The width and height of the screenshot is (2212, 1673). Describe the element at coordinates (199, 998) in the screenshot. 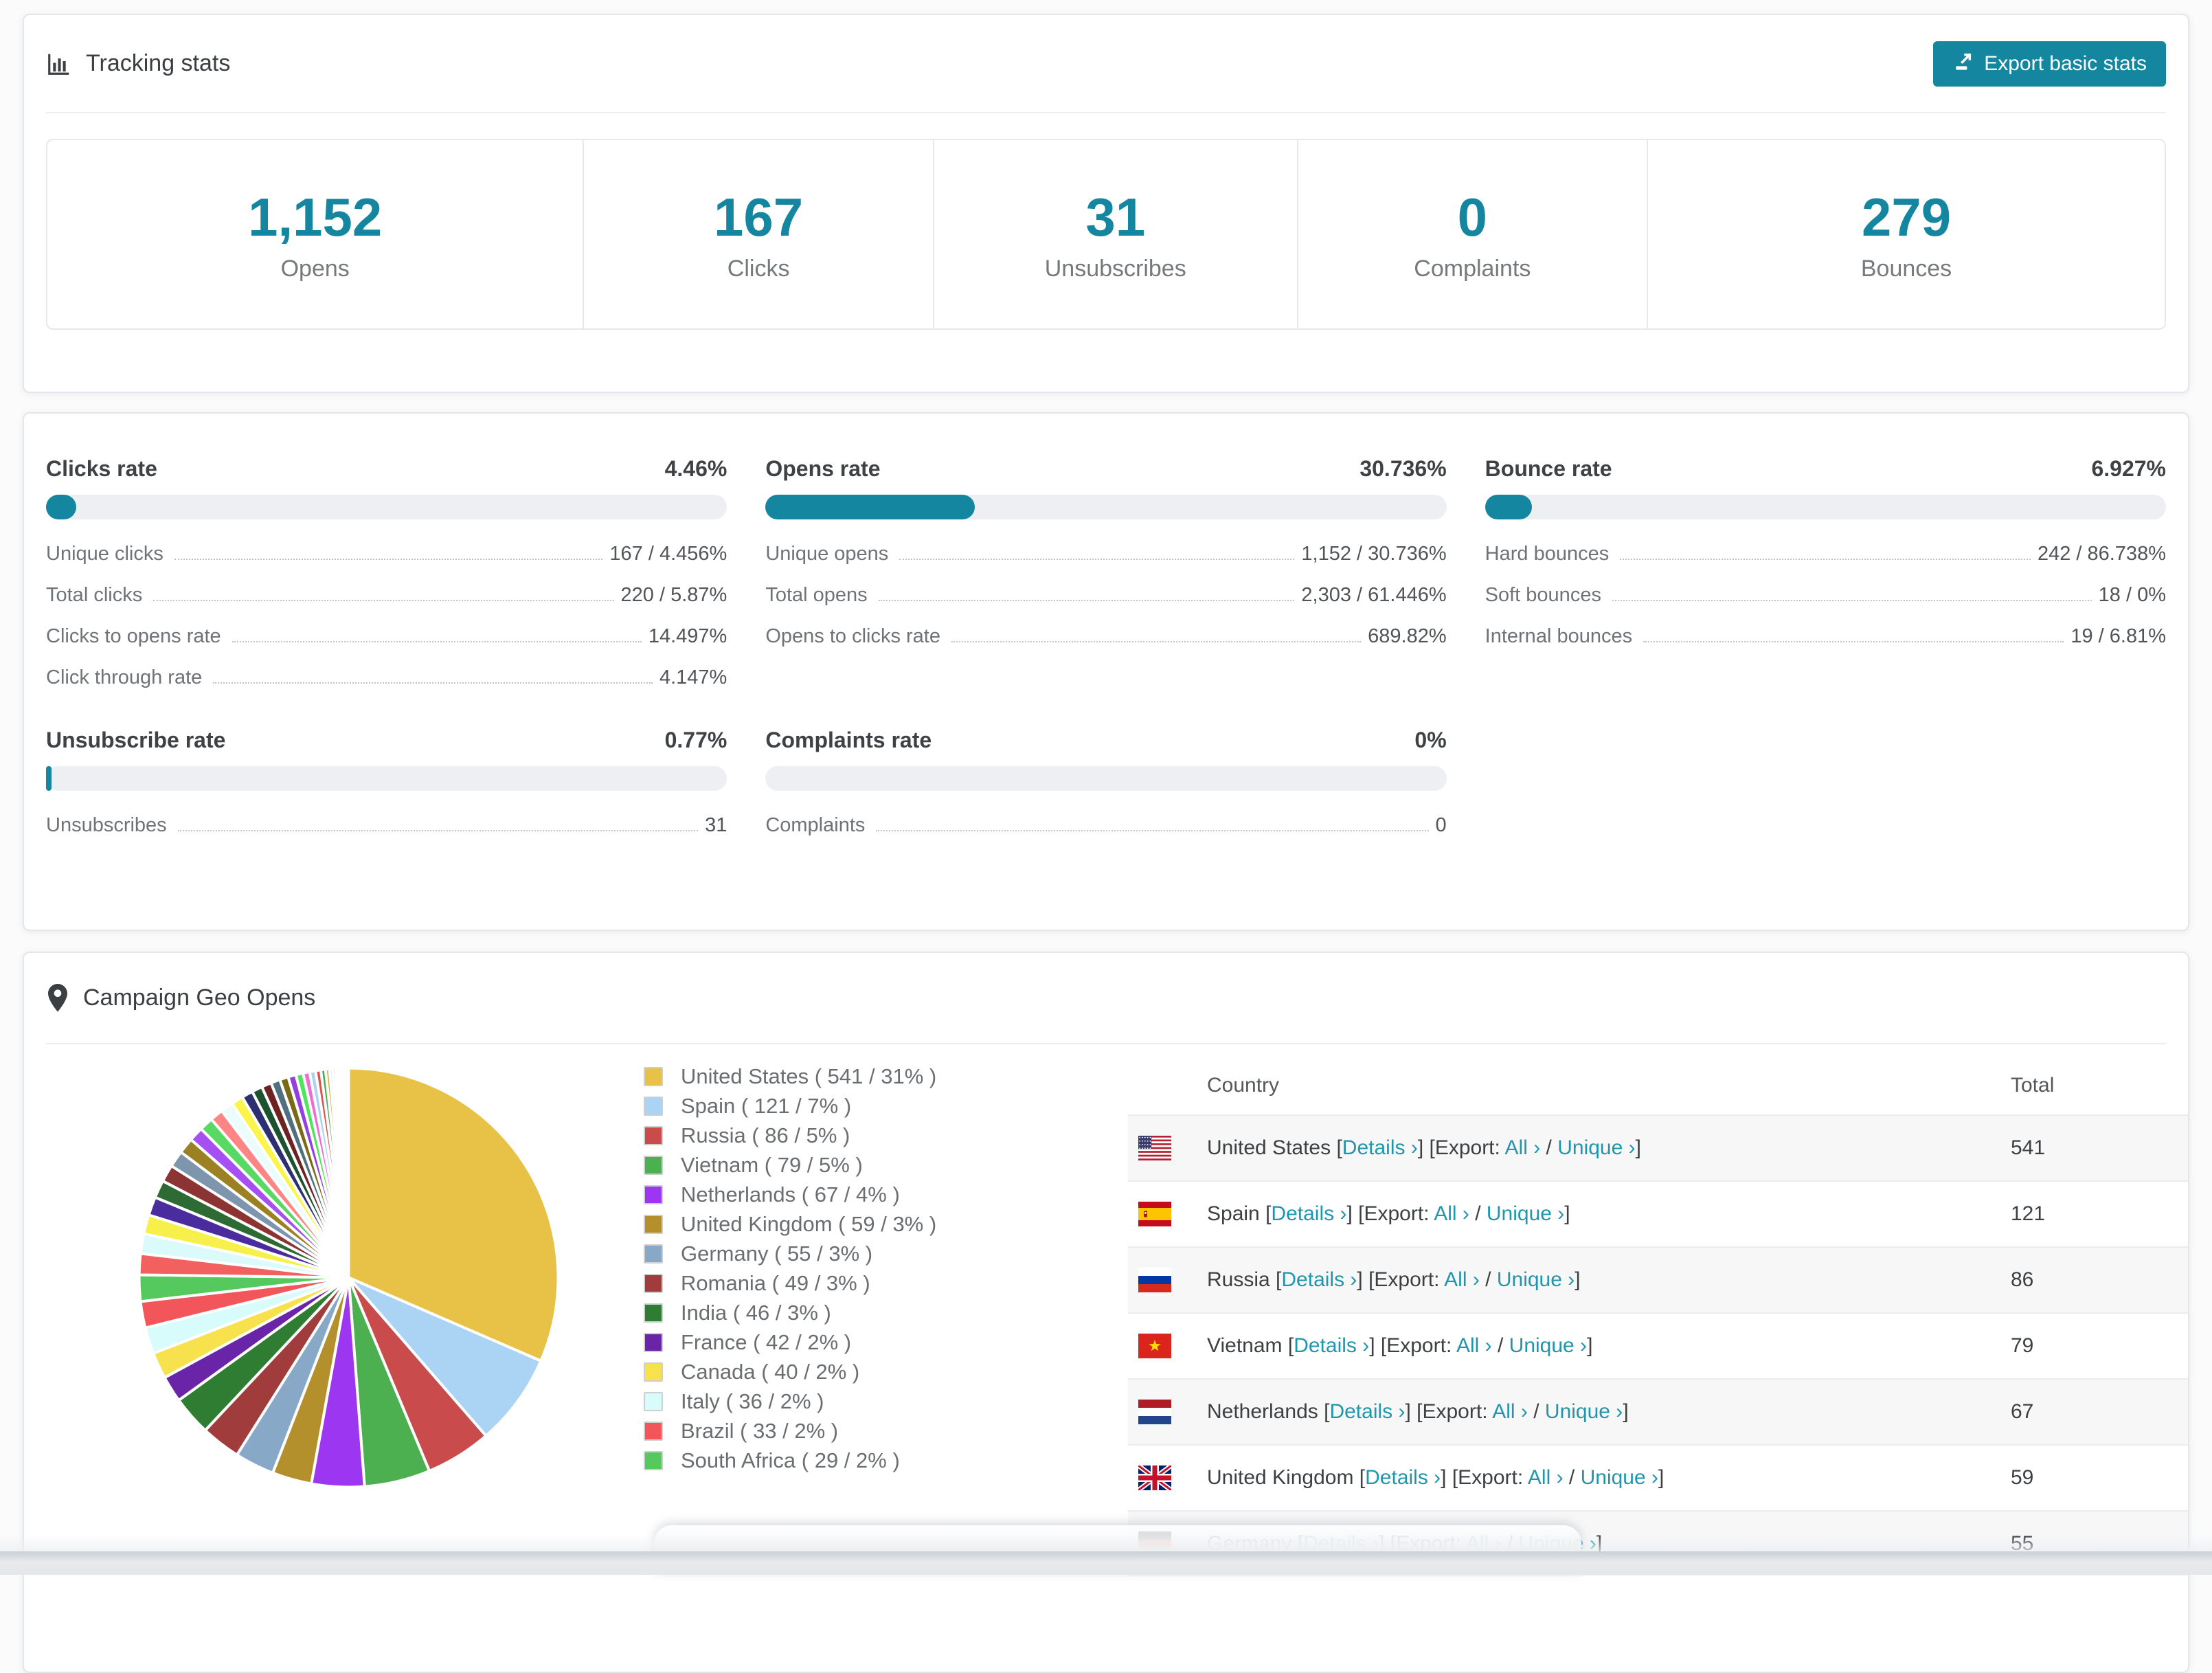

I see `geo-section-title: Campaign Geo Opens` at that location.